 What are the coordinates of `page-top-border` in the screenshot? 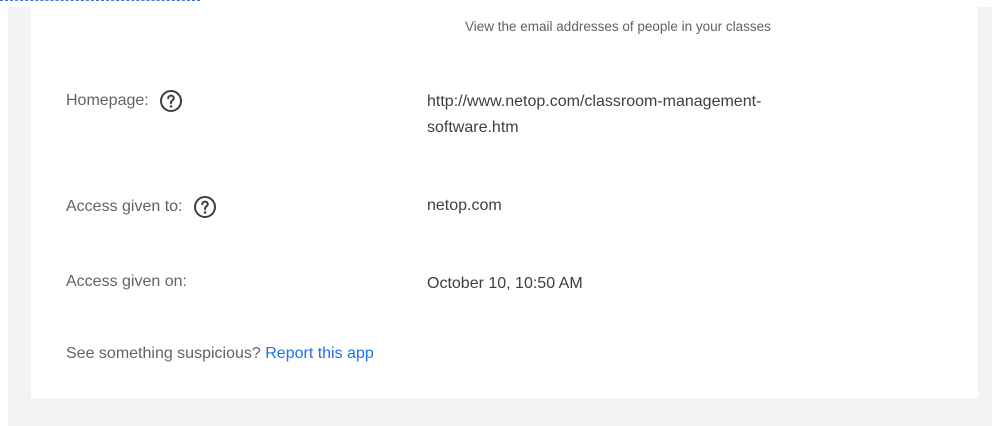 It's located at (100, 2).